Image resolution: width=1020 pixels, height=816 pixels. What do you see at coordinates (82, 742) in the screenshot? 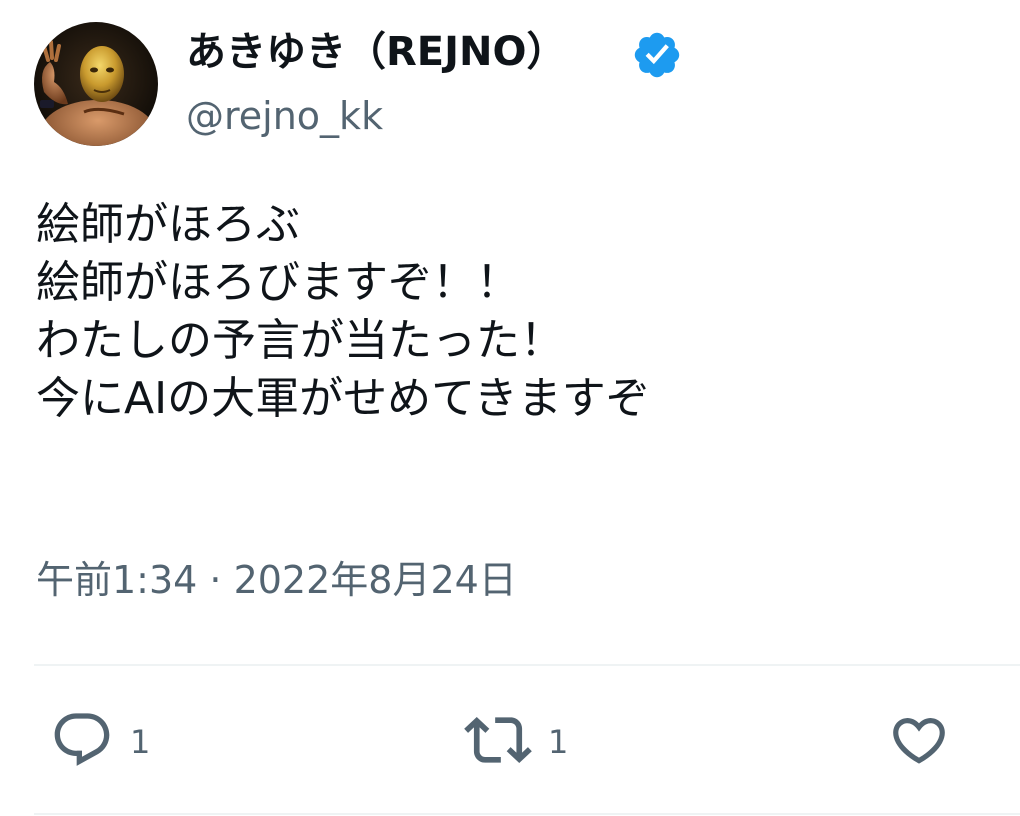
I see `reply-icon` at bounding box center [82, 742].